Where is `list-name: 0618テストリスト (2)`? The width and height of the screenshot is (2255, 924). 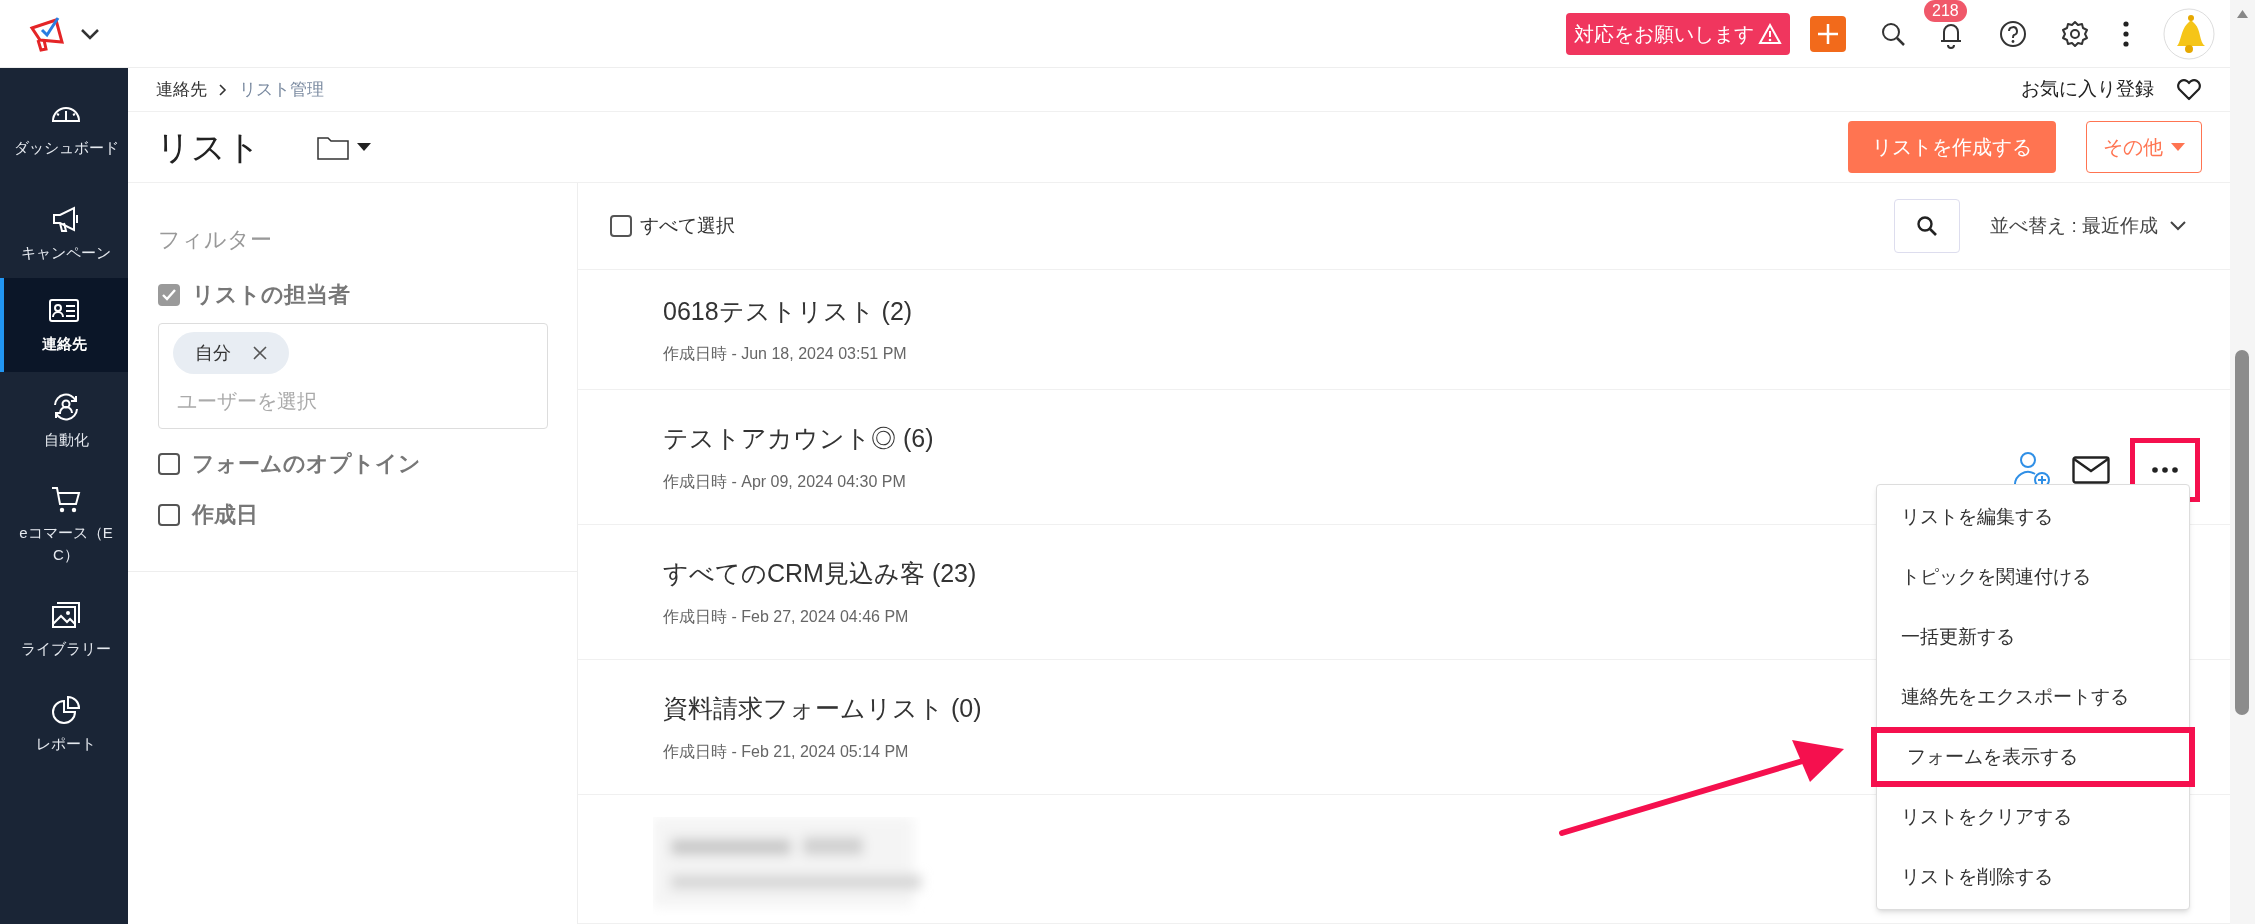 list-name: 0618テストリスト (2) is located at coordinates (788, 311).